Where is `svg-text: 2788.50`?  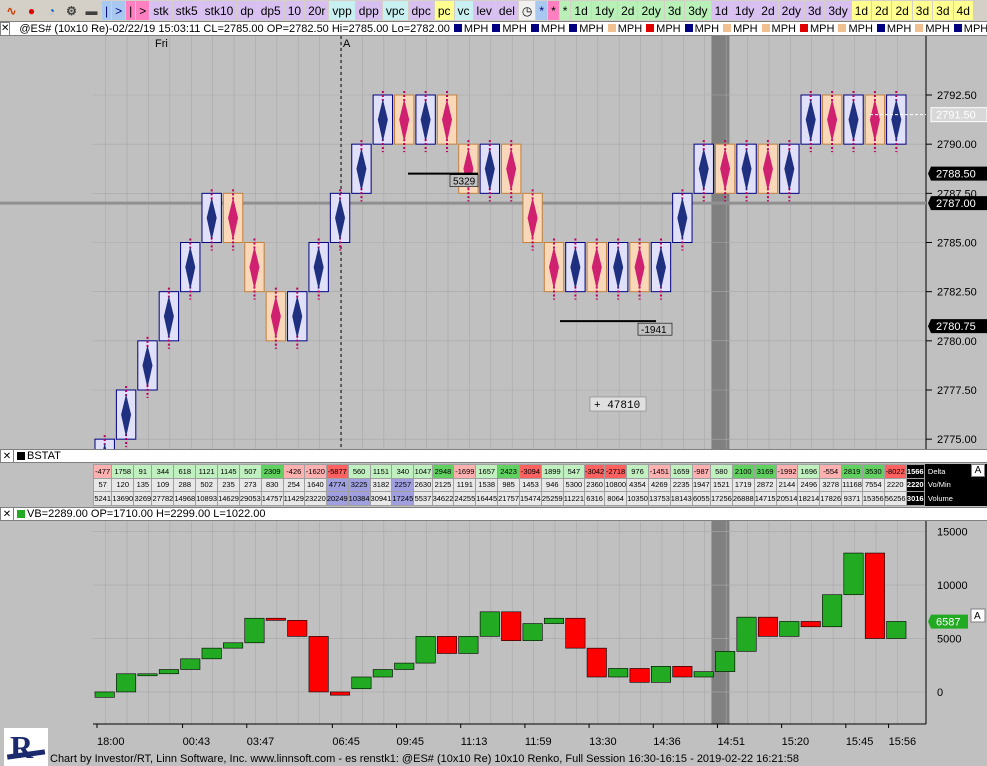
svg-text: 2788.50 is located at coordinates (956, 175).